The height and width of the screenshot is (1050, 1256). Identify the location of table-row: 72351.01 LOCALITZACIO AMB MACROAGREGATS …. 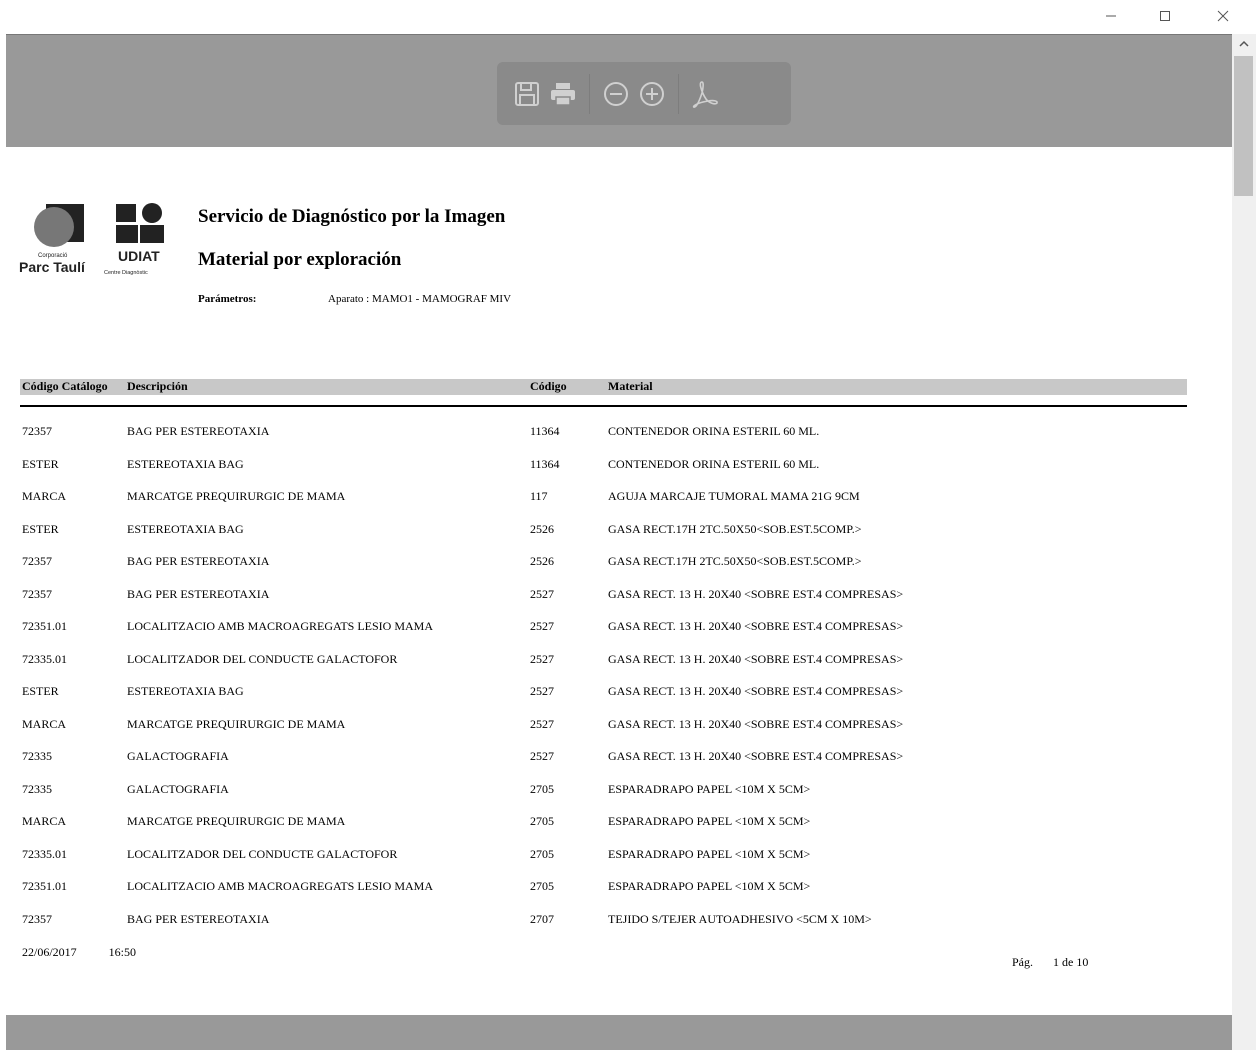
(603, 887).